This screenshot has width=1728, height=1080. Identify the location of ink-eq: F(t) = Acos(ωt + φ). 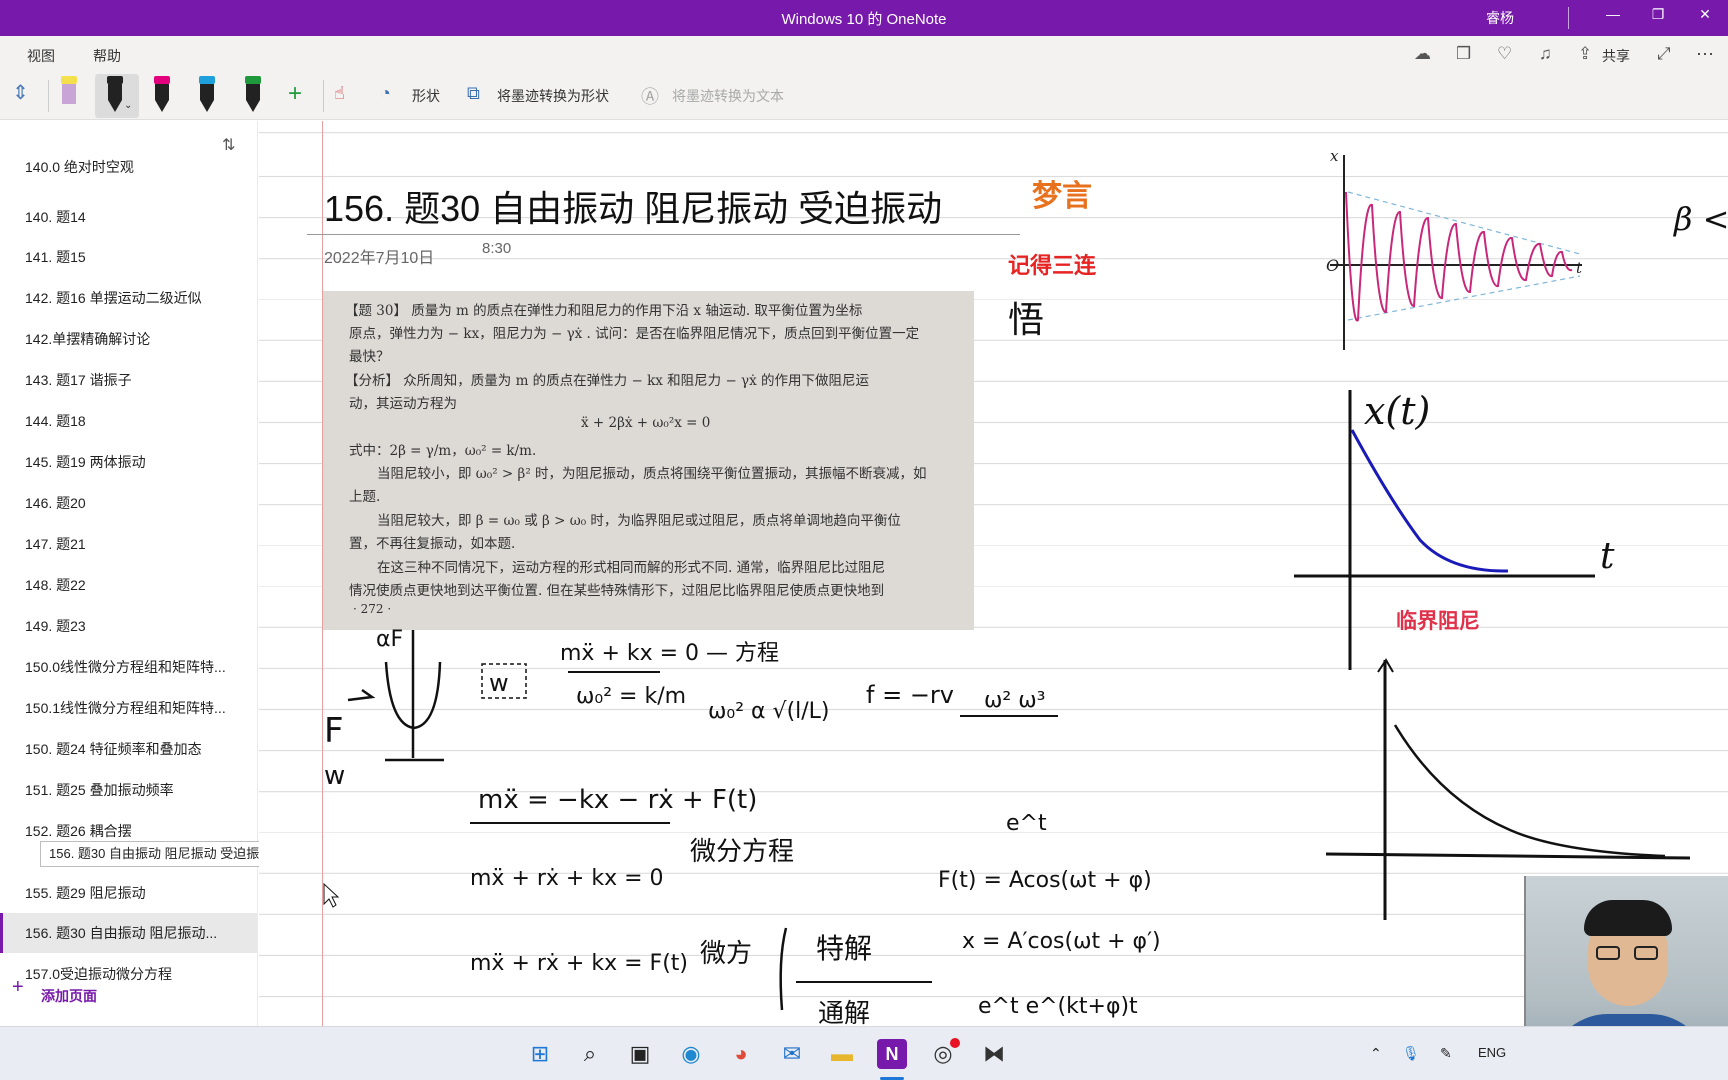
(1045, 880).